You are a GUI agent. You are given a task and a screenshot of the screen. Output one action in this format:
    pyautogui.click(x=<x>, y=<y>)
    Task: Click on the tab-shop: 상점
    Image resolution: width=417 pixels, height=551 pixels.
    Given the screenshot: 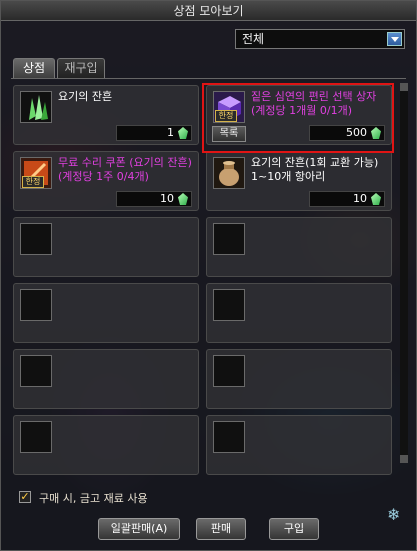 What is the action you would take?
    pyautogui.click(x=34, y=68)
    